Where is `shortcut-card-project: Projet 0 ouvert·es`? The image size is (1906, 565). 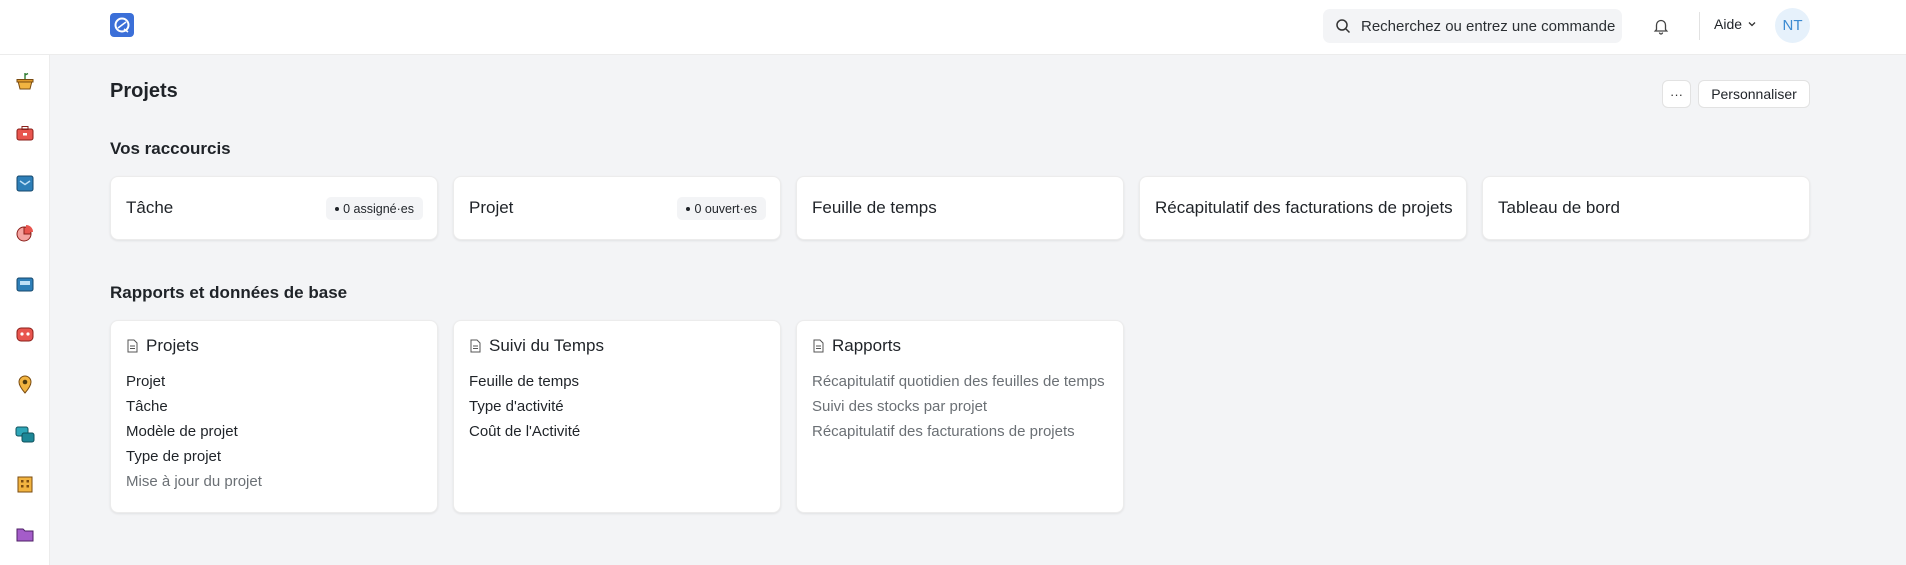
shortcut-card-project: Projet 0 ouvert·es is located at coordinates (617, 208).